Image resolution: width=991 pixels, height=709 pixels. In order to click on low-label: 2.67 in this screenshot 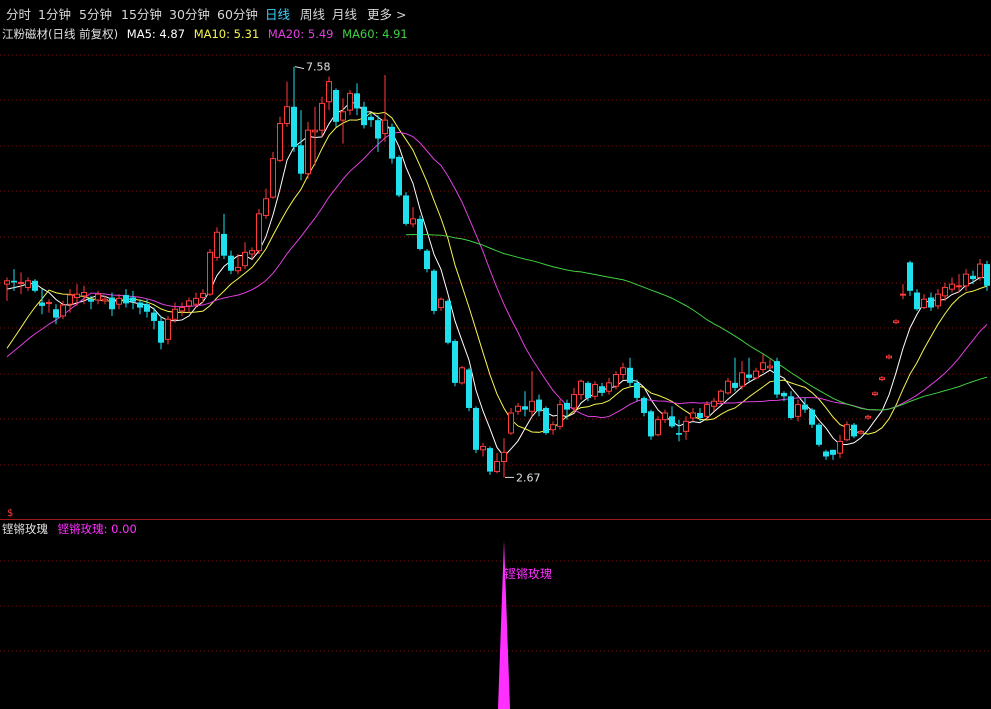, I will do `click(528, 477)`.